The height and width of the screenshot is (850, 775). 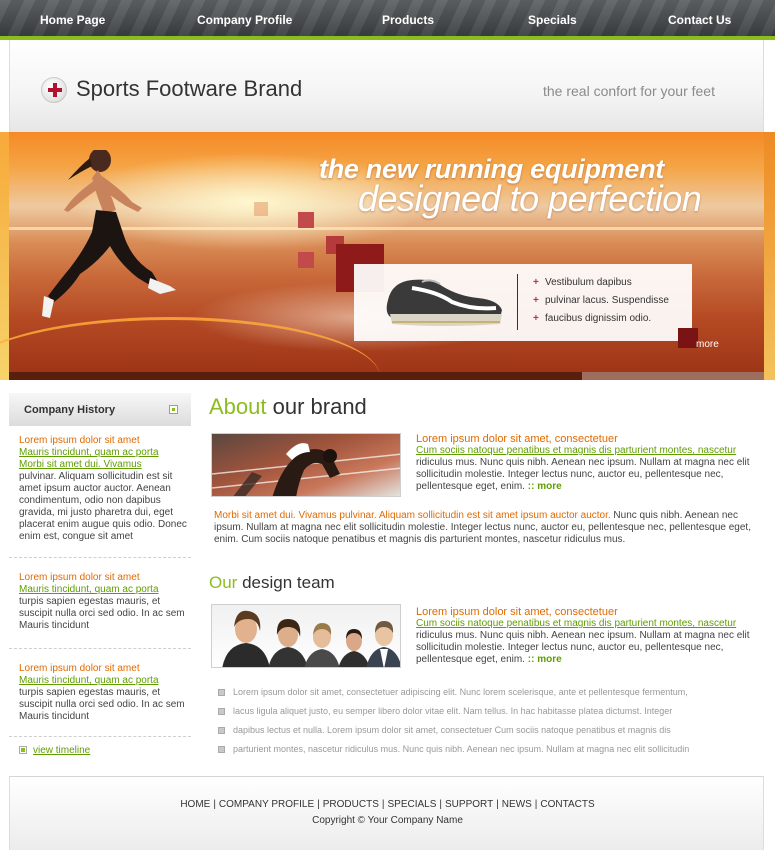 I want to click on footer-link-company-profile: COMPANY PROFILE, so click(x=266, y=804).